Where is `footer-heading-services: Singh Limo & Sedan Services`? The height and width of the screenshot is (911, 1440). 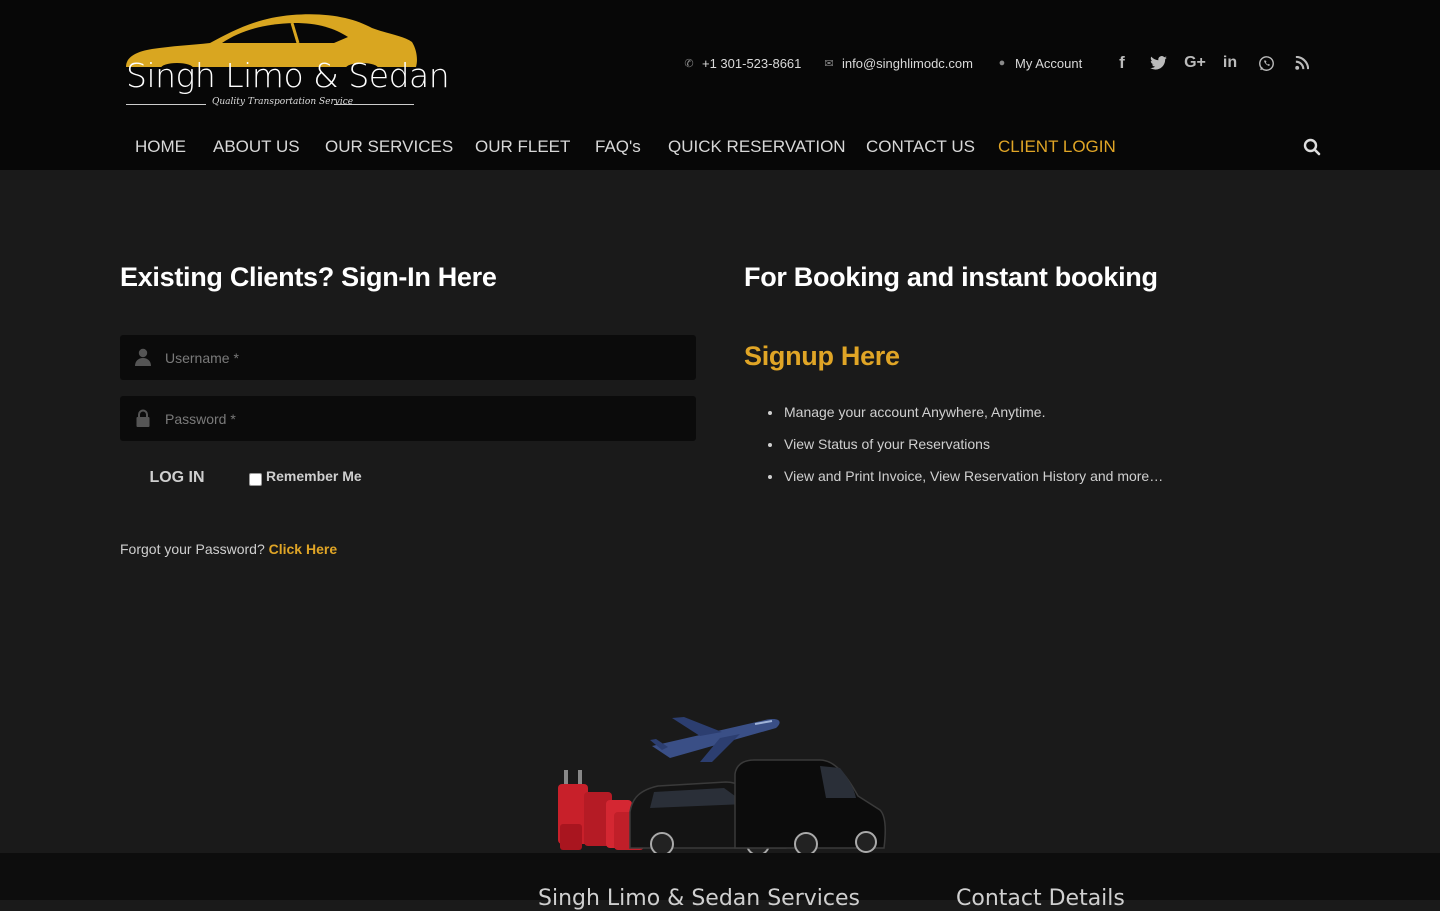 footer-heading-services: Singh Limo & Sedan Services is located at coordinates (699, 898).